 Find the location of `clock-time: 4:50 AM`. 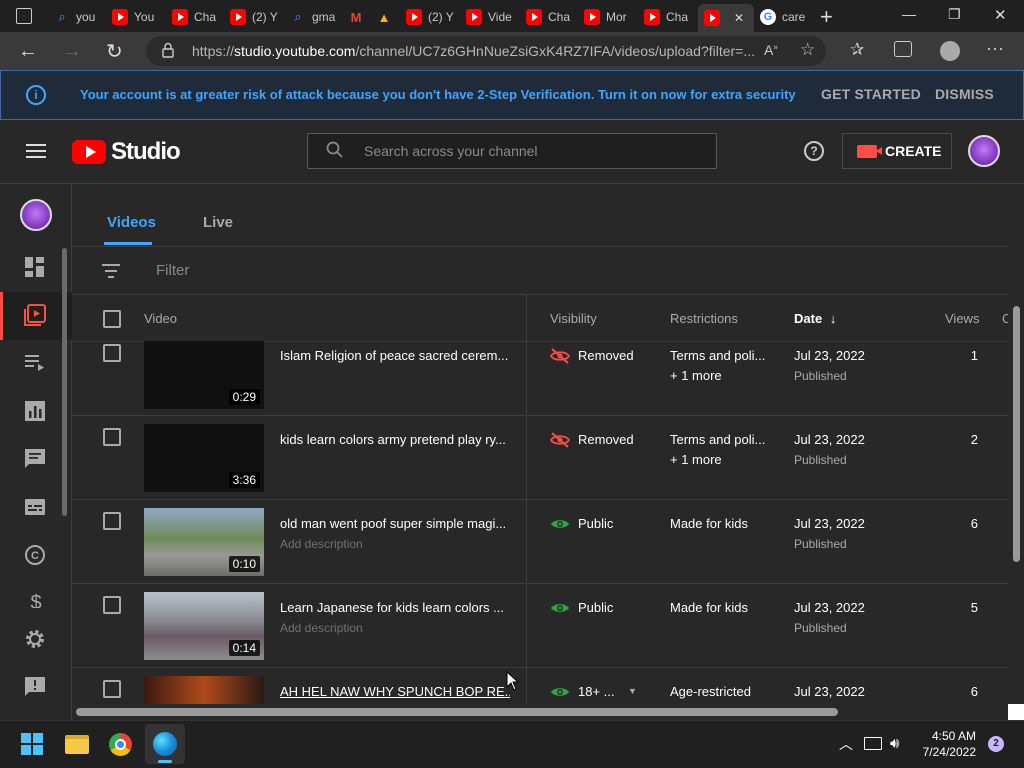

clock-time: 4:50 AM is located at coordinates (942, 736).